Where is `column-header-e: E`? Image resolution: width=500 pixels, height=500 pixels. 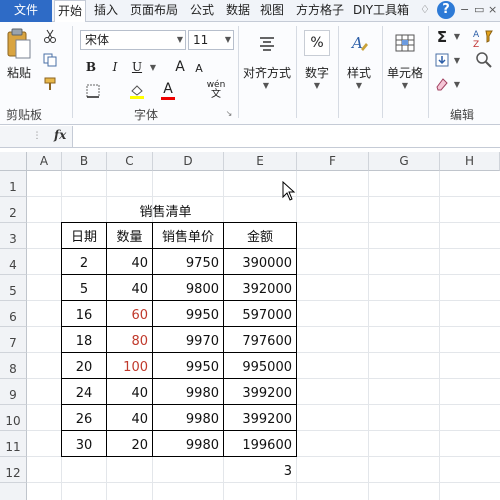
column-header-e: E is located at coordinates (260, 161).